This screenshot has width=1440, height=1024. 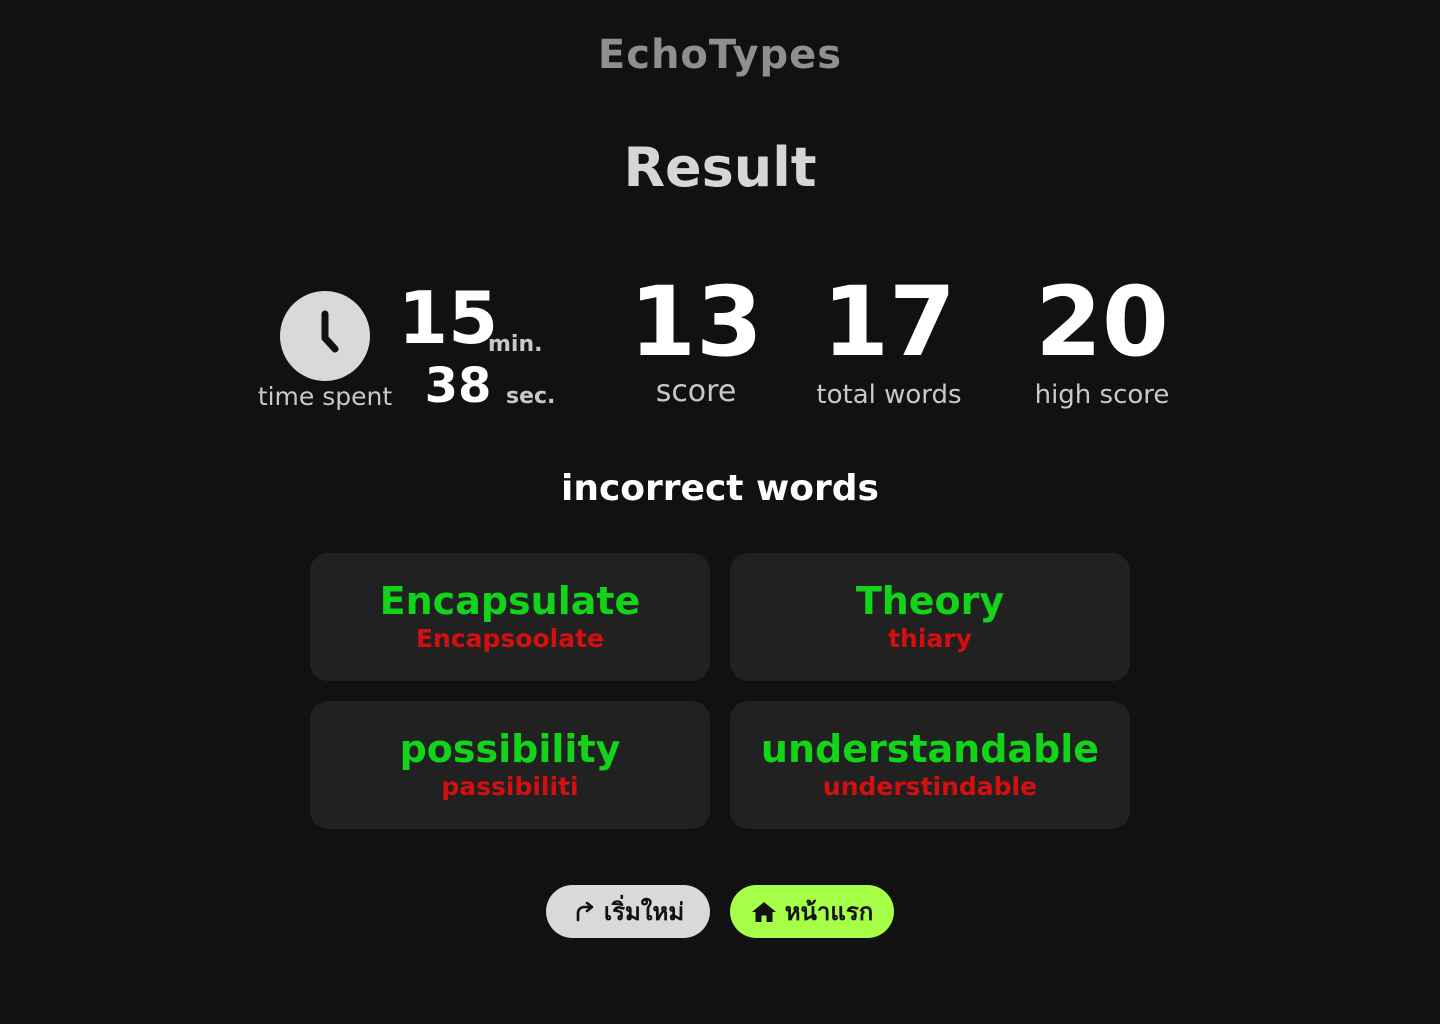 I want to click on high-score-label: high score, so click(x=1102, y=395).